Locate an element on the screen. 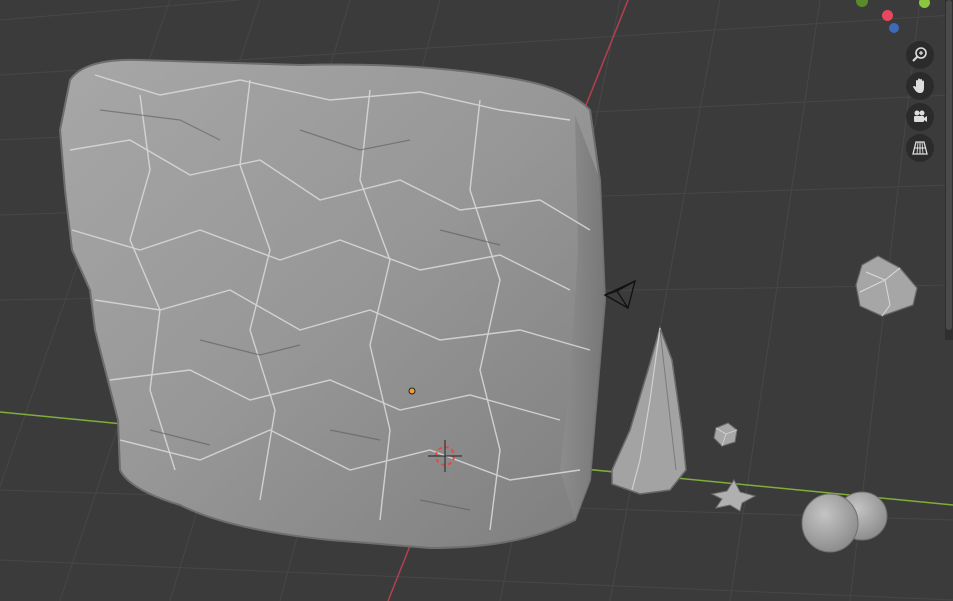 Image resolution: width=953 pixels, height=601 pixels. navigation-tools is located at coordinates (922, 103).